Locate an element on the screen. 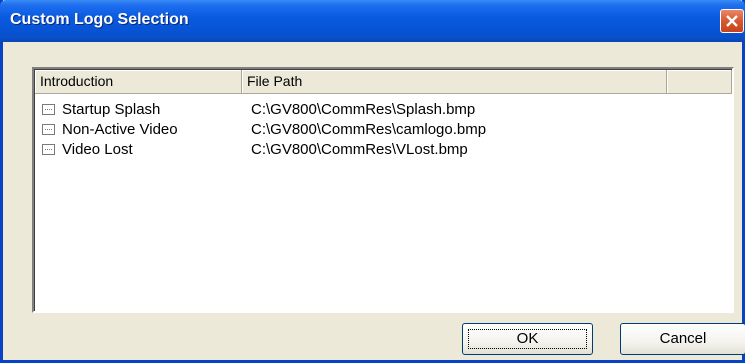 The width and height of the screenshot is (745, 363). item-introduction: Startup Splash is located at coordinates (111, 109).